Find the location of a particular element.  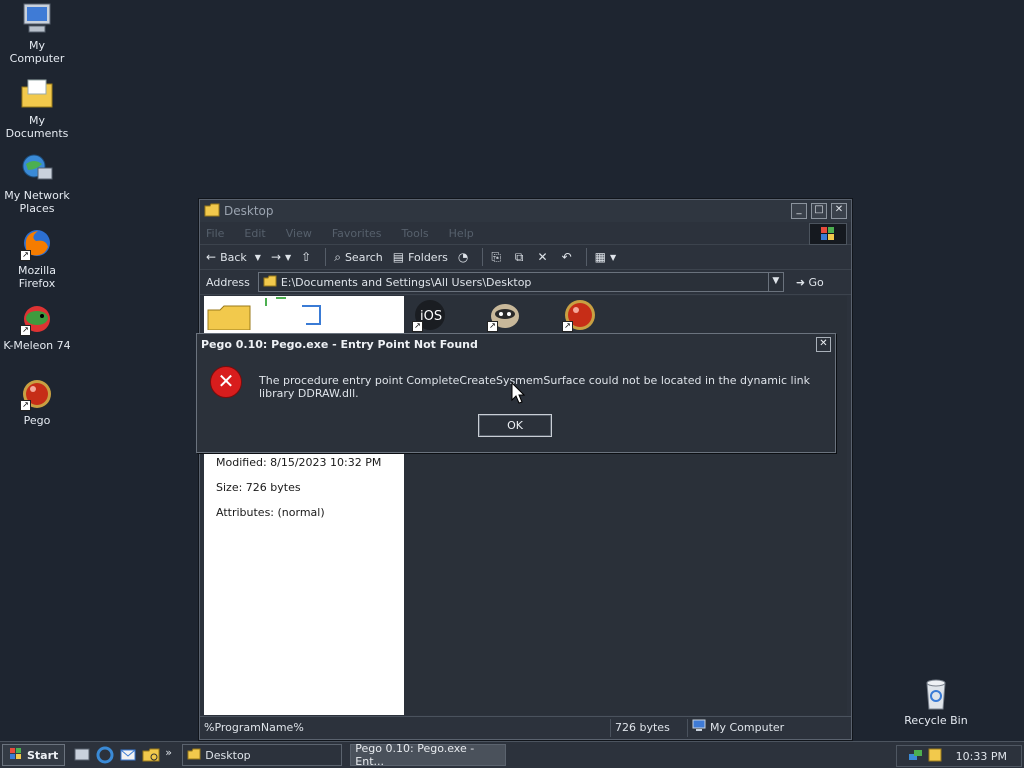

desktop-icon-kmeleon: ↗ K-Meleon 74 is located at coordinates (37, 327).